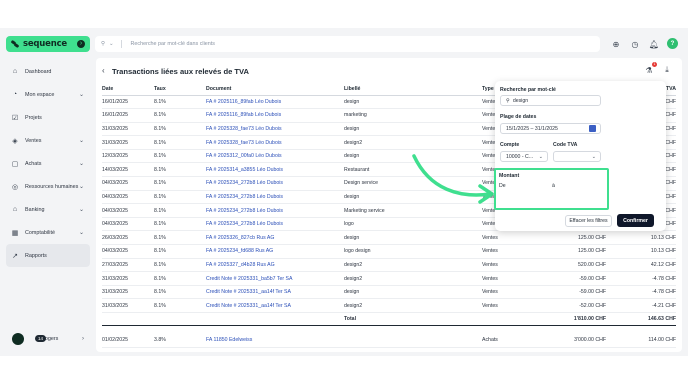 This screenshot has height=387, width=688. I want to click on brand-name: sequence, so click(45, 44).